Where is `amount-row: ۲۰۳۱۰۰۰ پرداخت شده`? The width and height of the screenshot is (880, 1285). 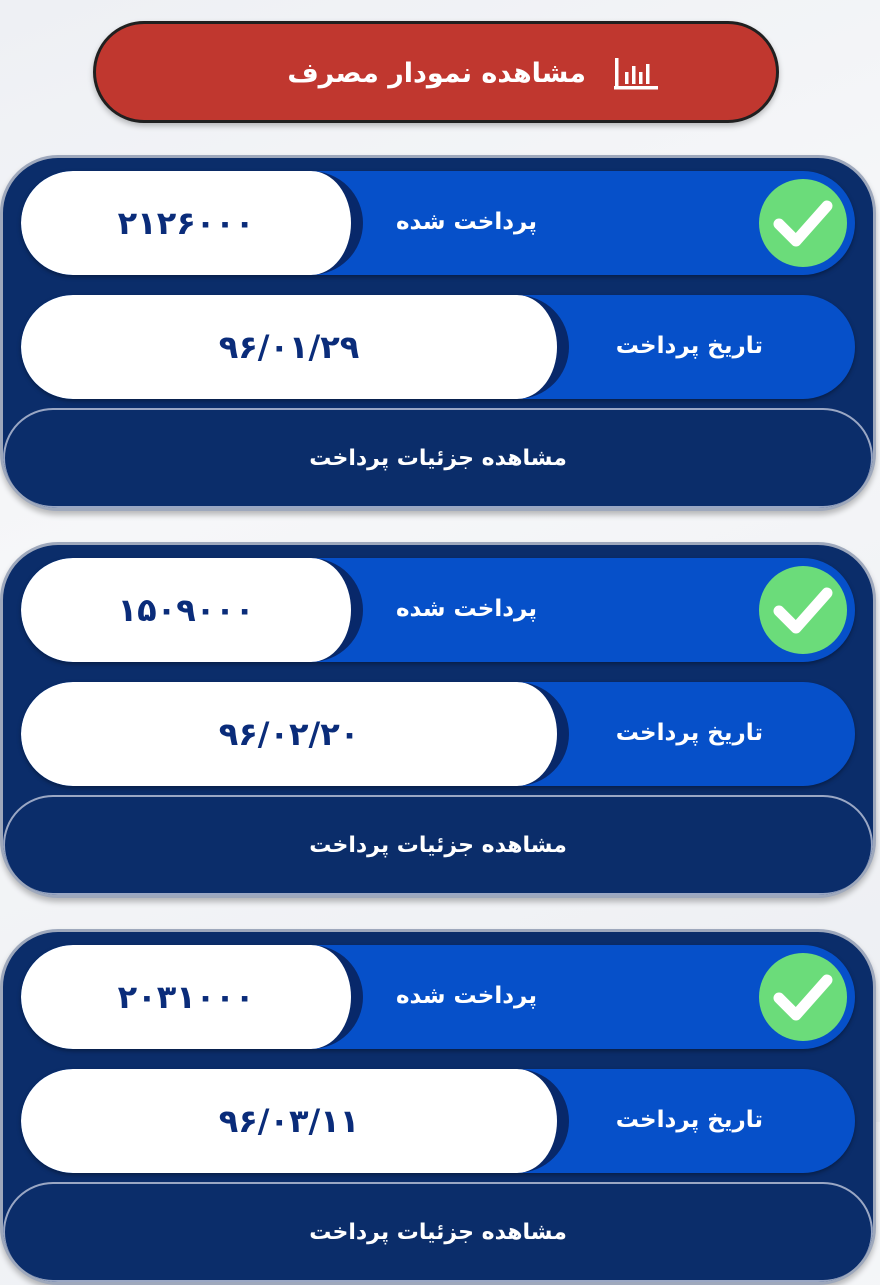
amount-row: ۲۰۳۱۰۰۰ پرداخت شده is located at coordinates (438, 997).